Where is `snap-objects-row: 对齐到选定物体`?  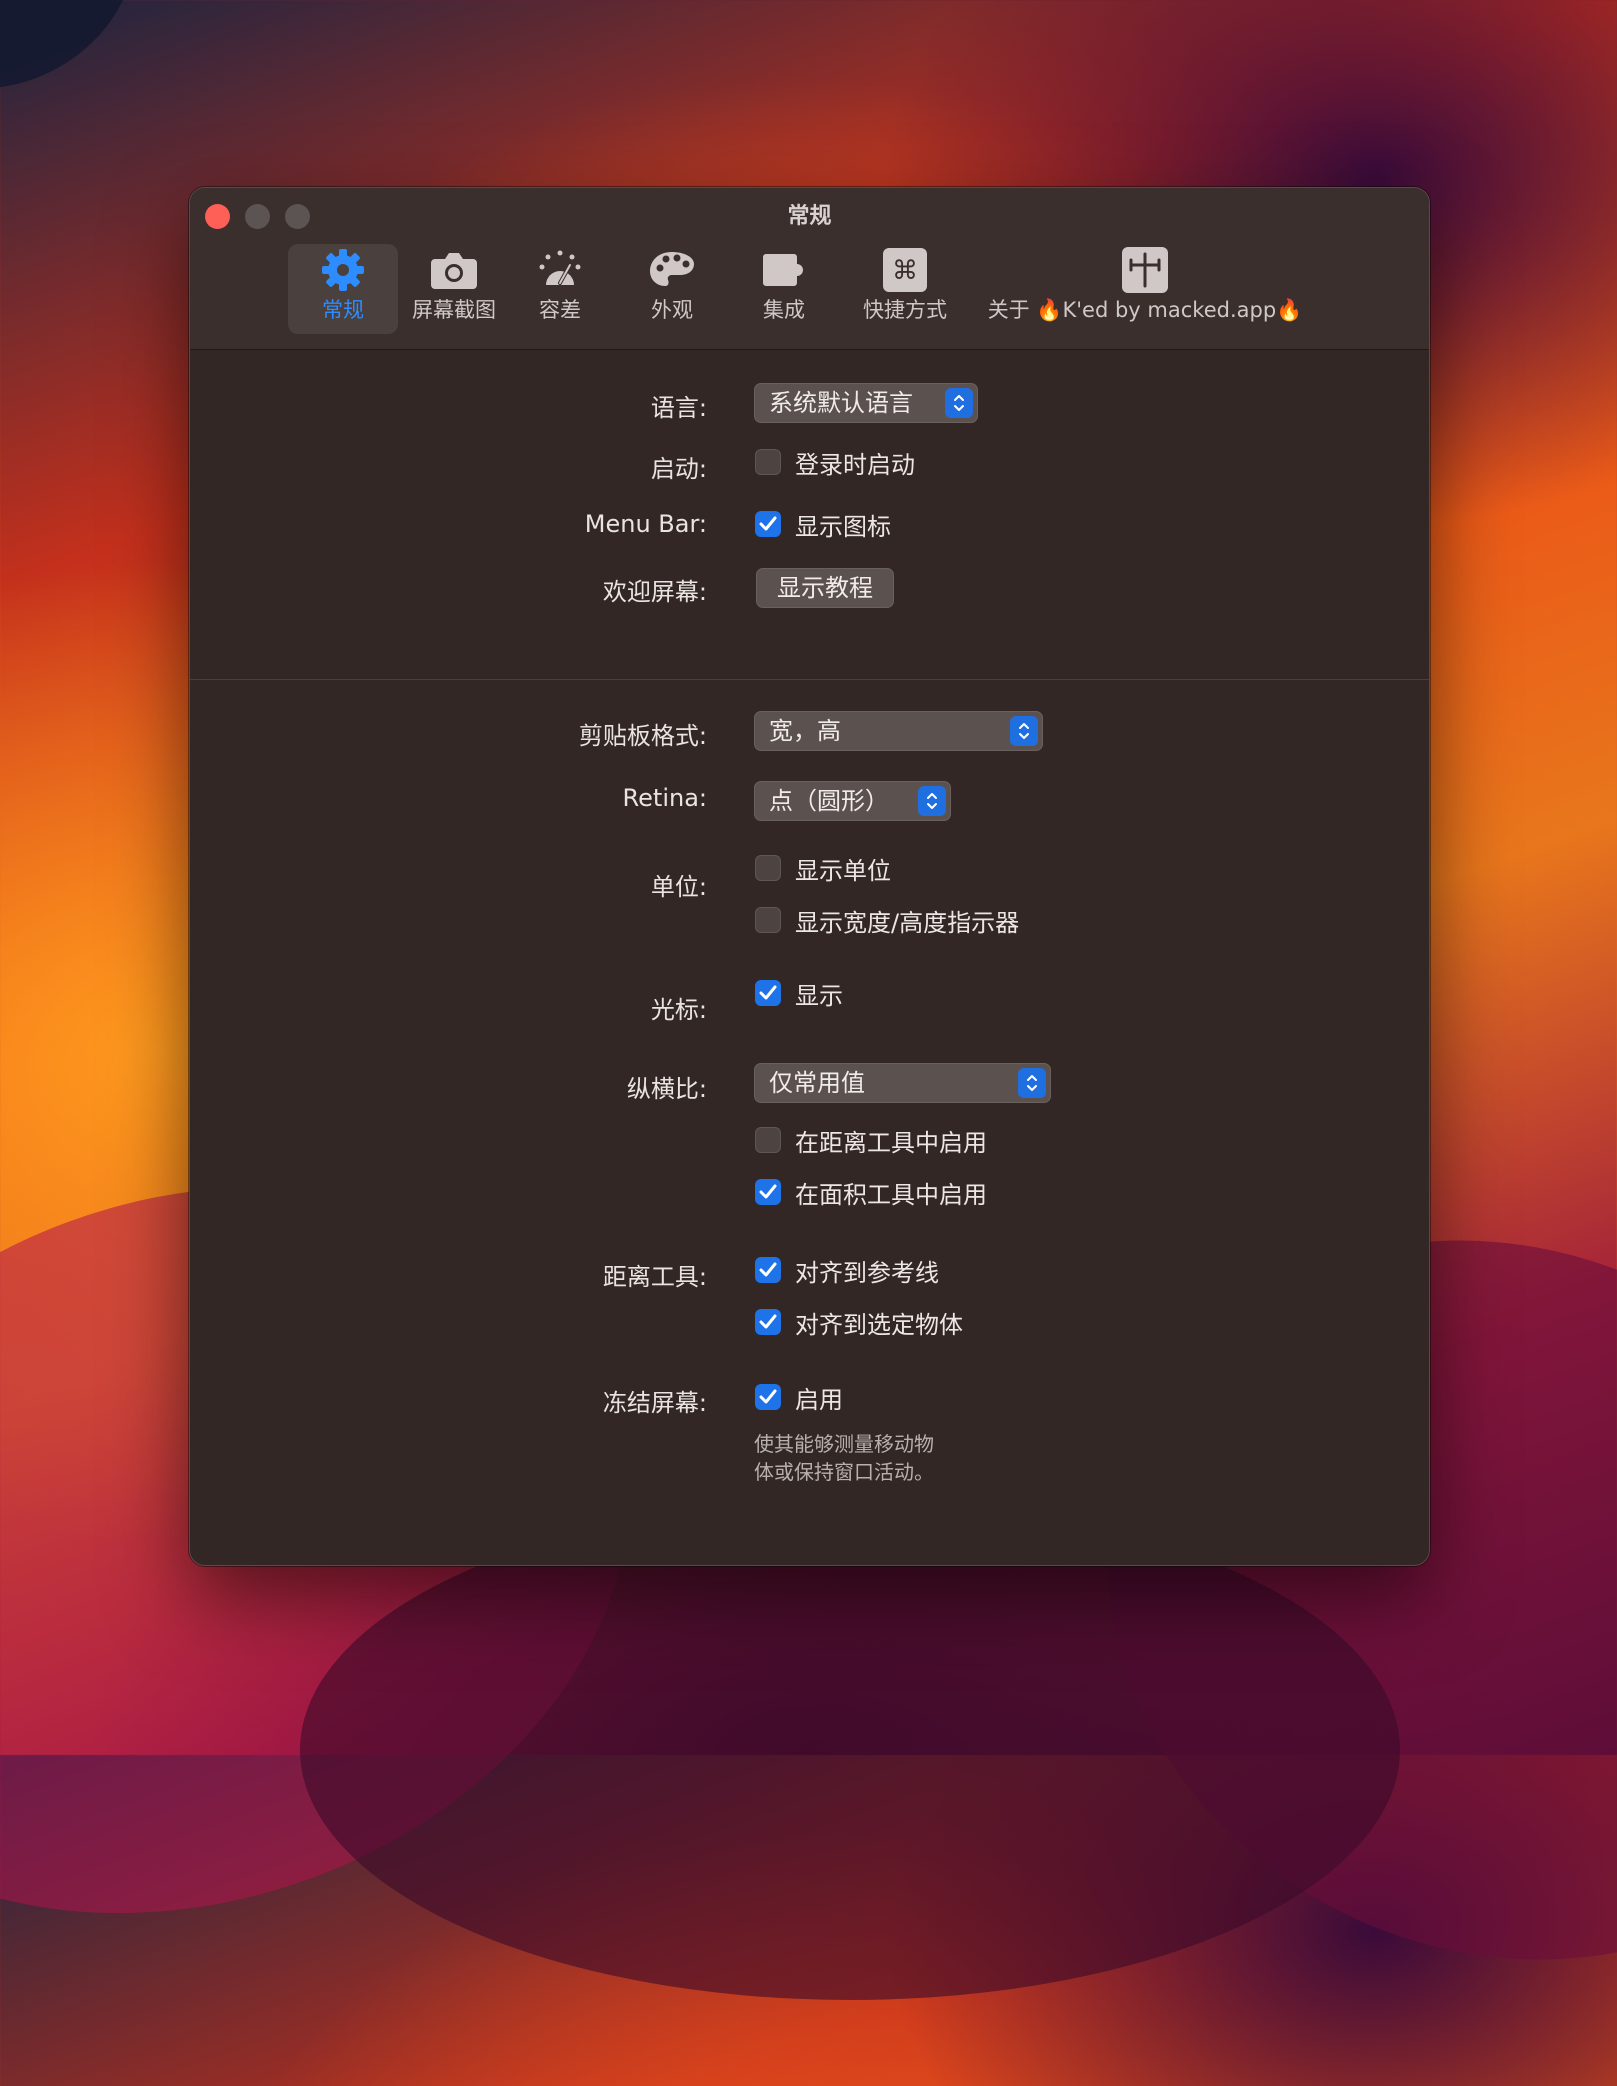
snap-objects-row: 对齐到选定物体 is located at coordinates (859, 1322).